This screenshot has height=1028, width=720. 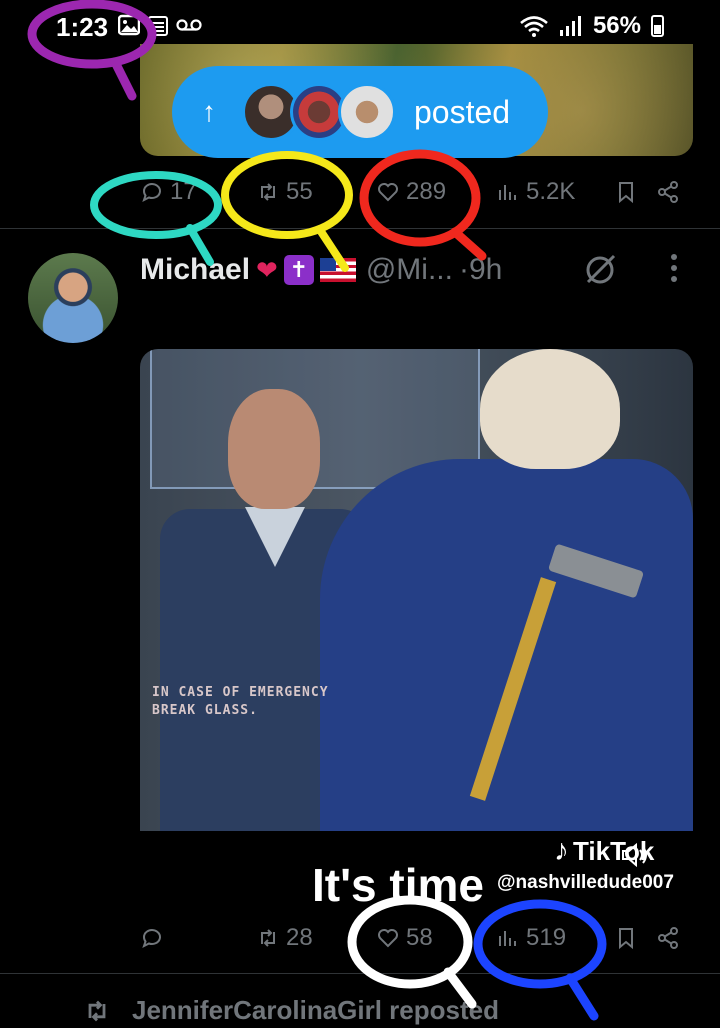 I want to click on video-caption: IN CASE OF EMERGENCY BREAK GLASS., so click(x=240, y=701).